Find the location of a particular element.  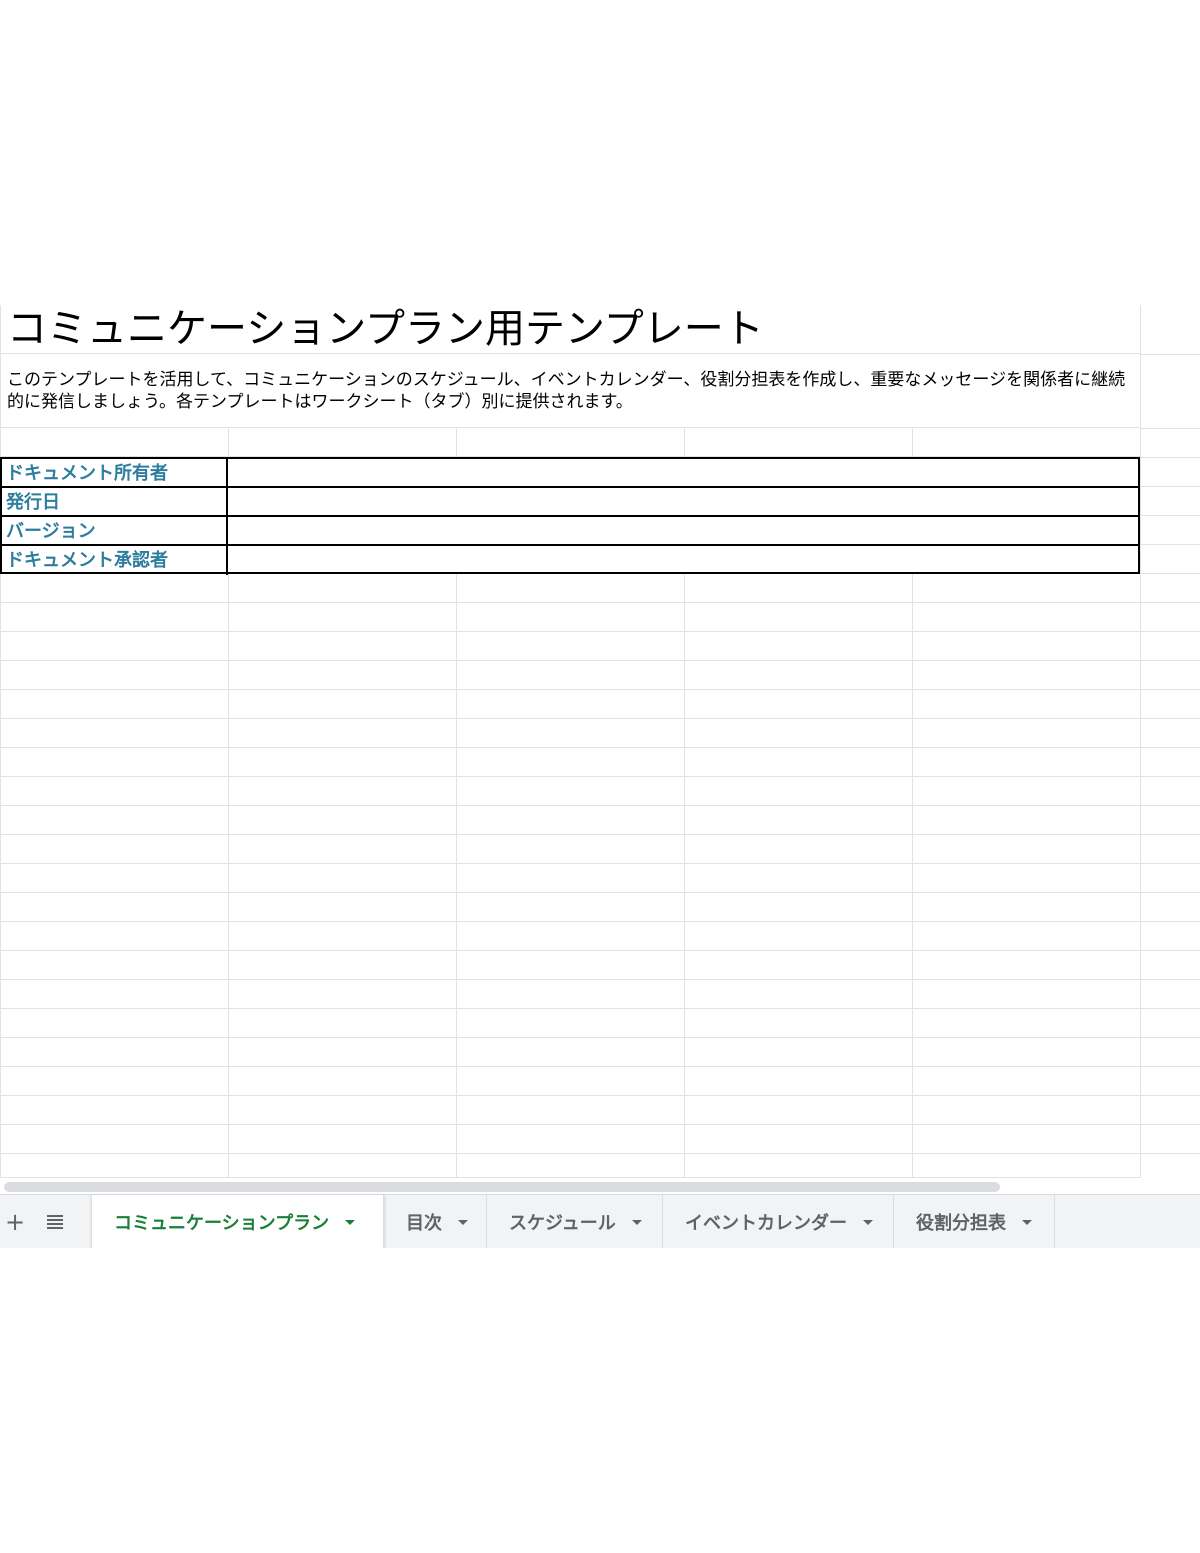

add-sheet-button: + is located at coordinates (15, 1221).